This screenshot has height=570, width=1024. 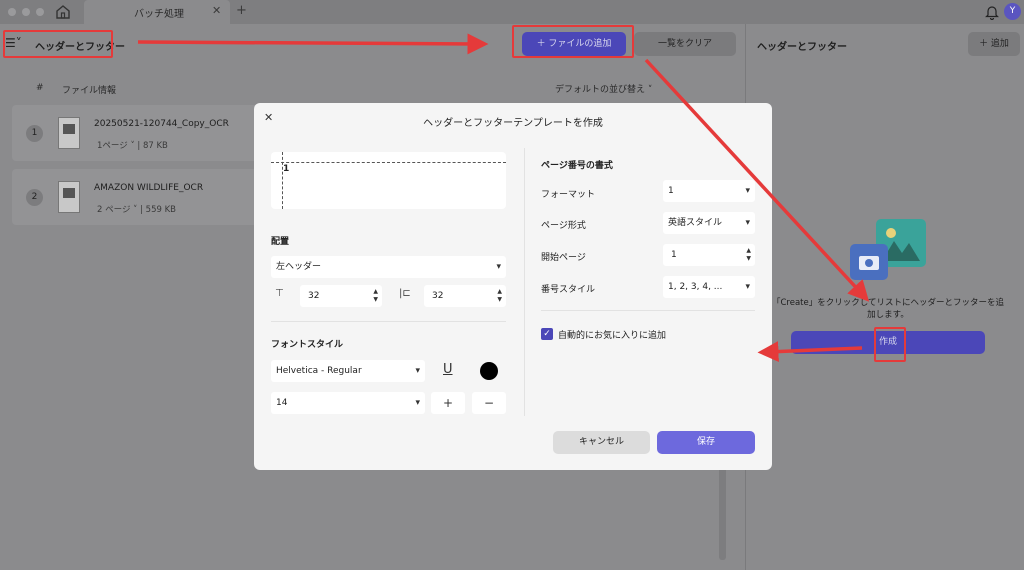 What do you see at coordinates (448, 369) in the screenshot?
I see `underline-icon: U` at bounding box center [448, 369].